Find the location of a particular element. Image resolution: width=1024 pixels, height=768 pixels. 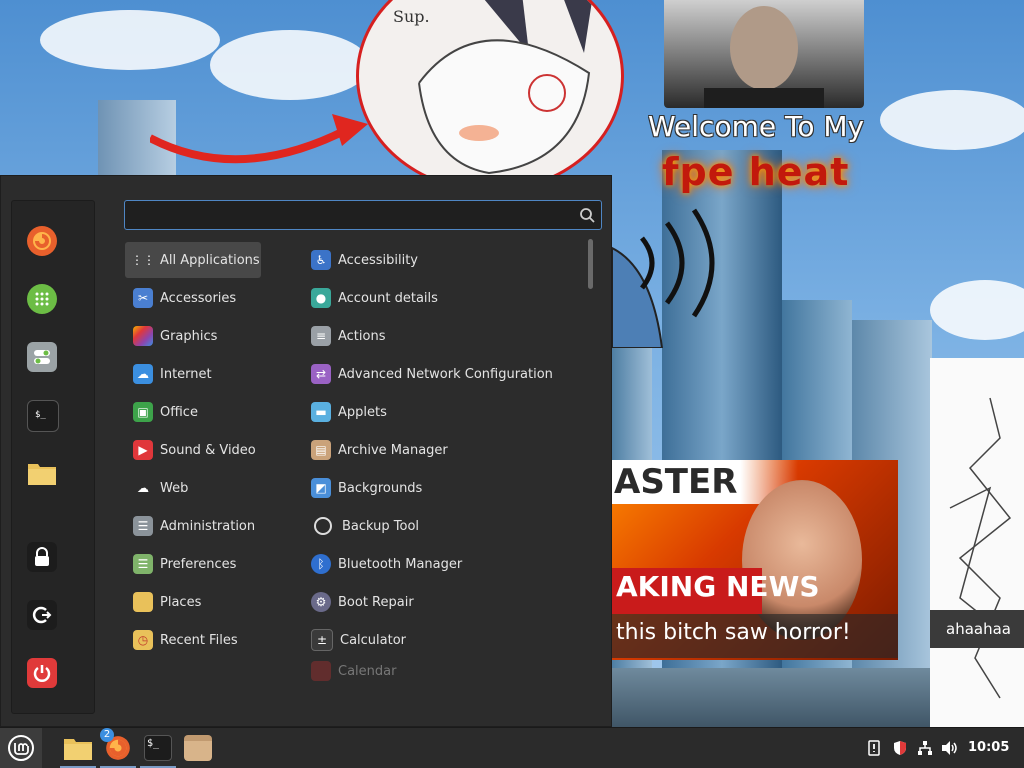

favorite-lock-screen is located at coordinates (42, 557).